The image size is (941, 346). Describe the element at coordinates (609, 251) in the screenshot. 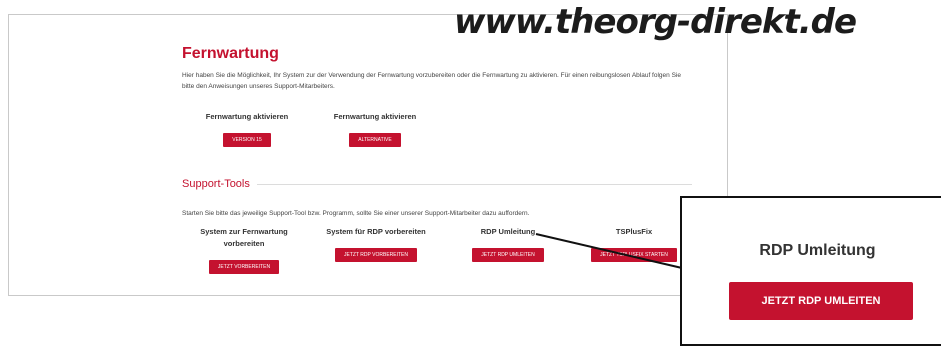

I see `callout-line` at that location.